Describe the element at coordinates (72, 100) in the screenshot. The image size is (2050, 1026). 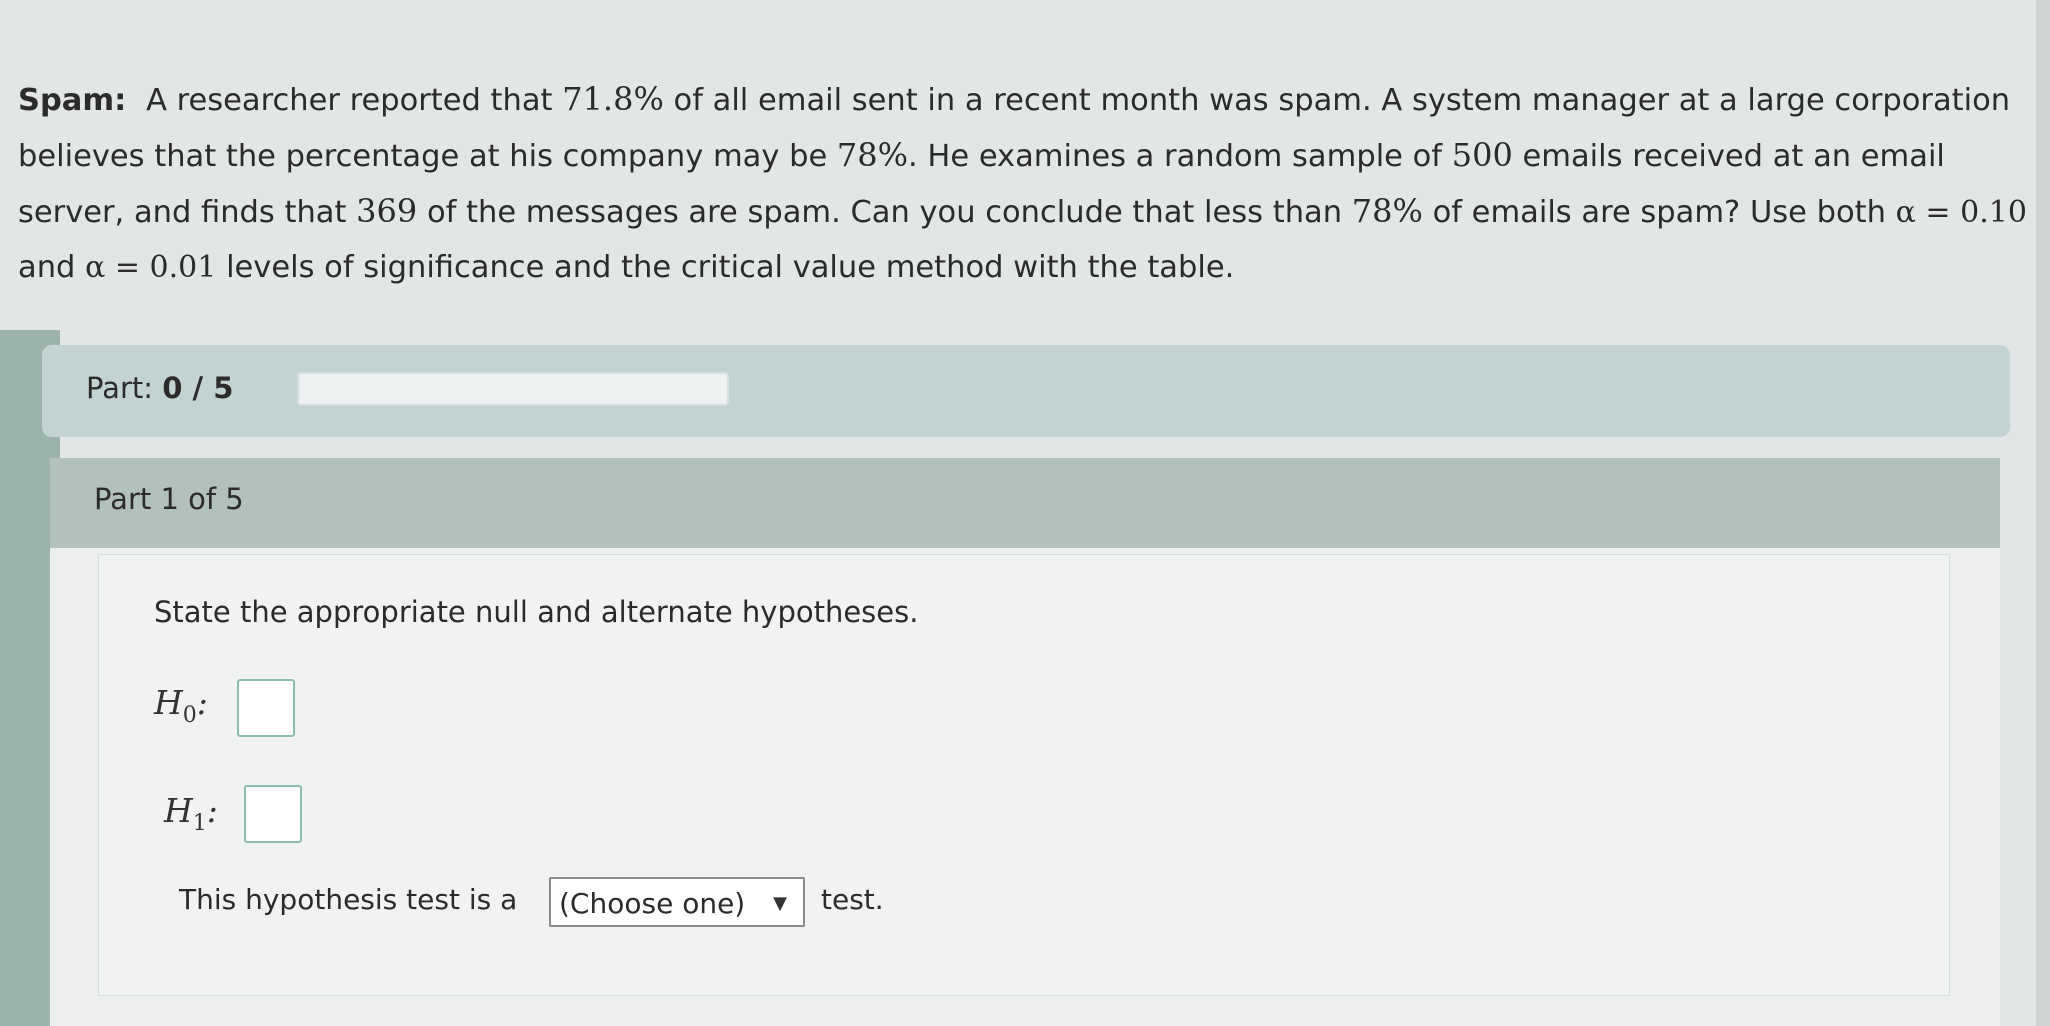
I see `problem-label: Spam:` at that location.